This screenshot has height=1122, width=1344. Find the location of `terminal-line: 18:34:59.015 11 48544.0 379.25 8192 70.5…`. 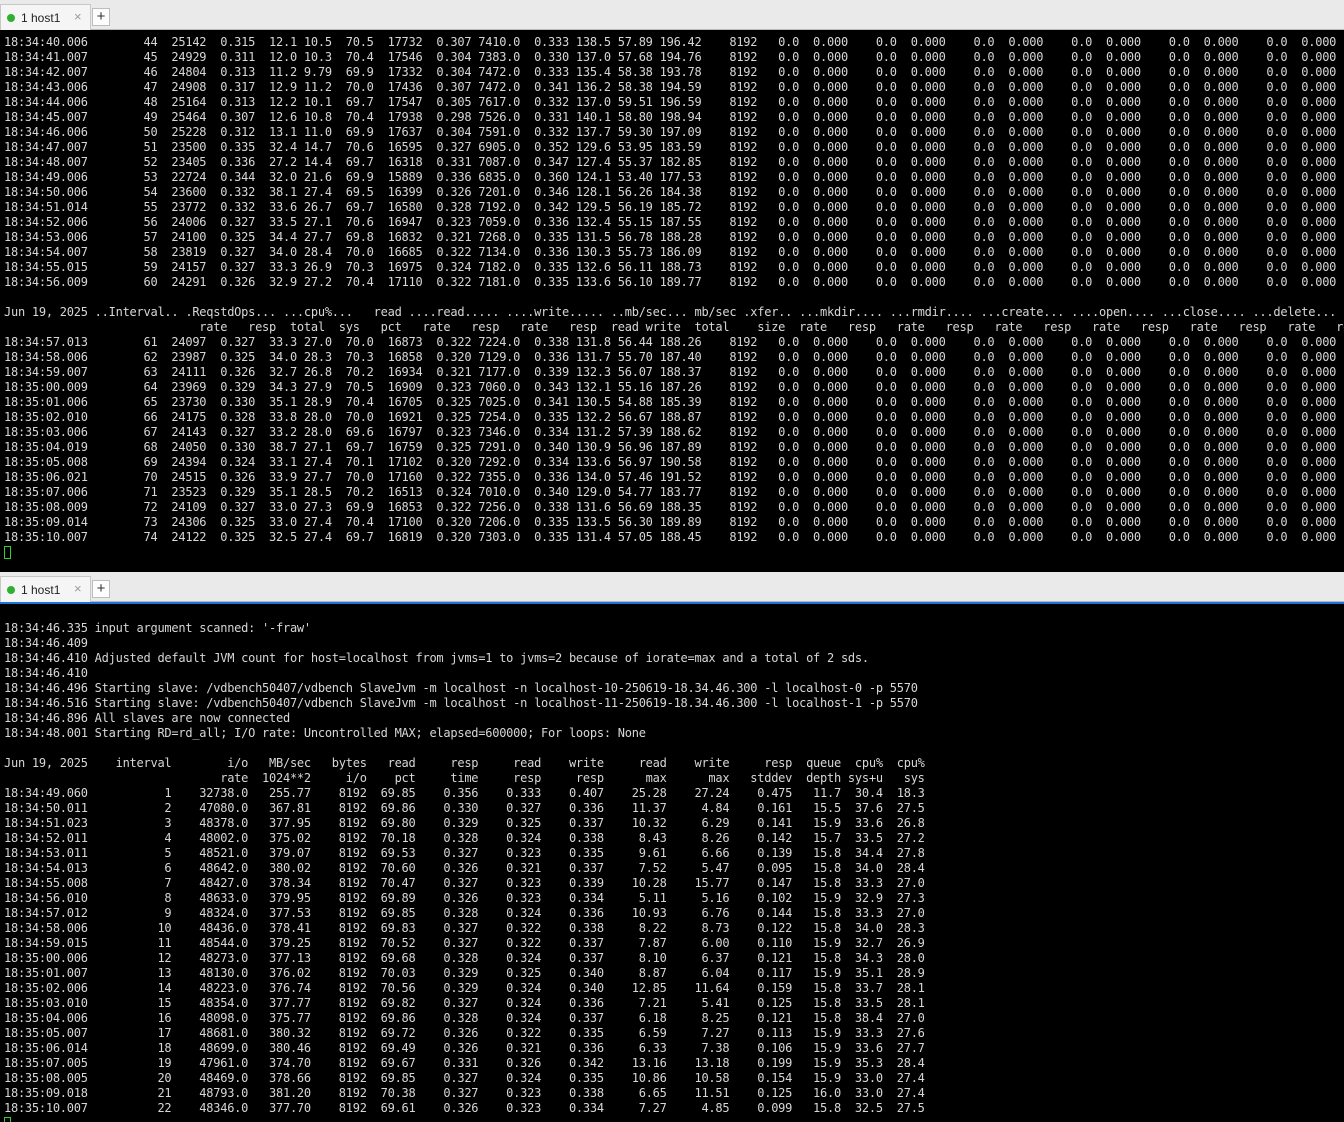

terminal-line: 18:34:59.015 11 48544.0 379.25 8192 70.5… is located at coordinates (464, 943).